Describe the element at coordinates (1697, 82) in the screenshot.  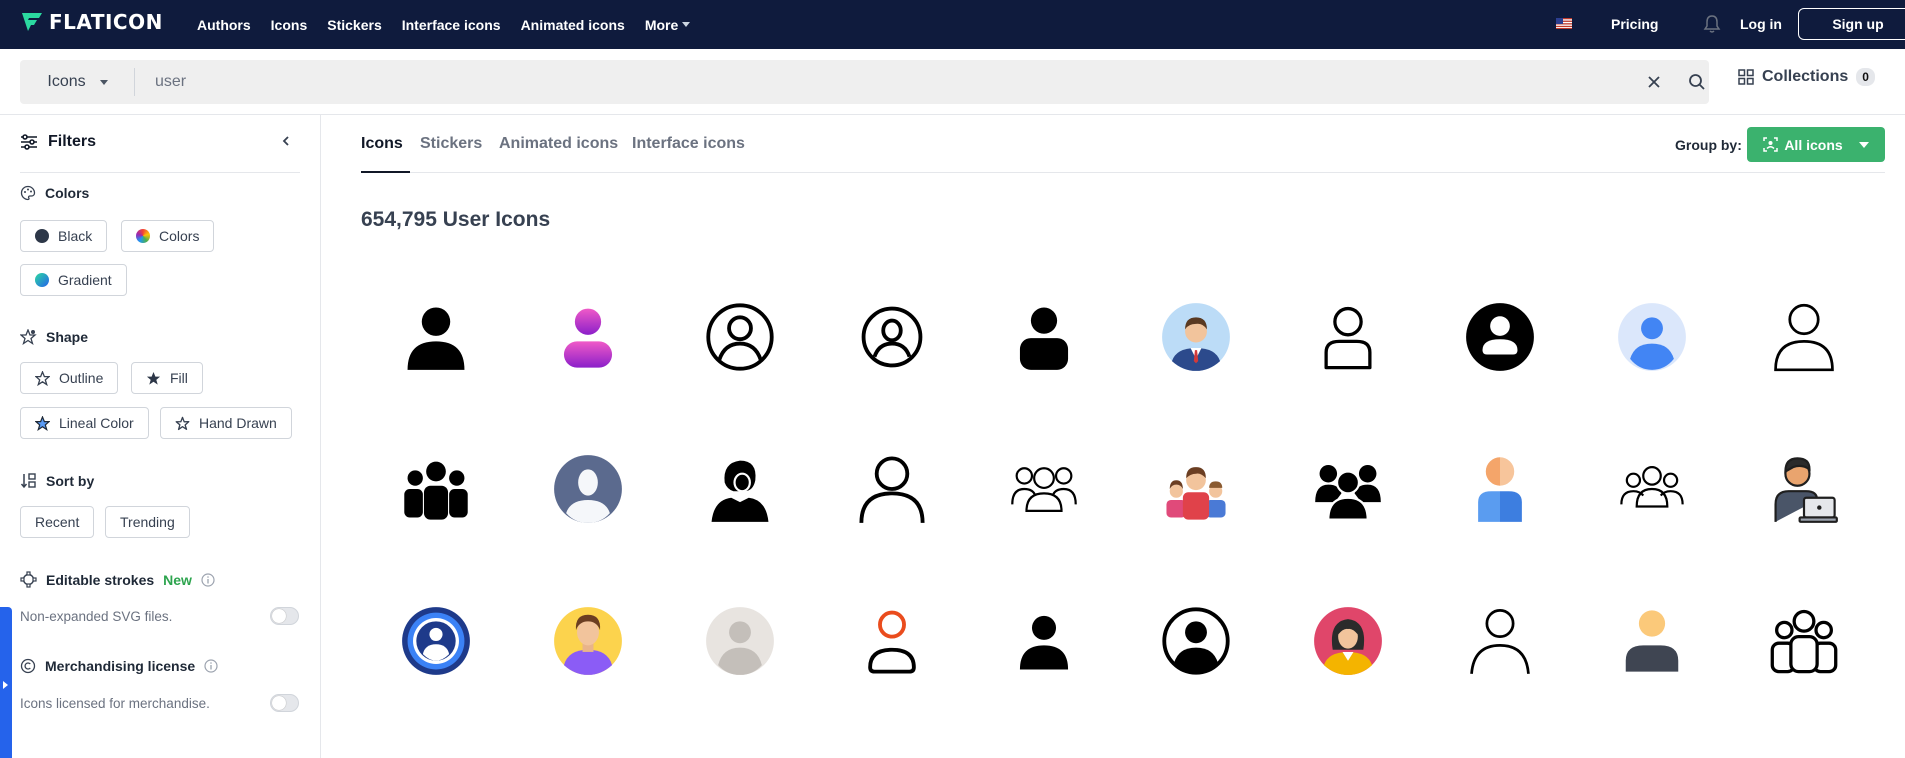
I see `search-icon` at that location.